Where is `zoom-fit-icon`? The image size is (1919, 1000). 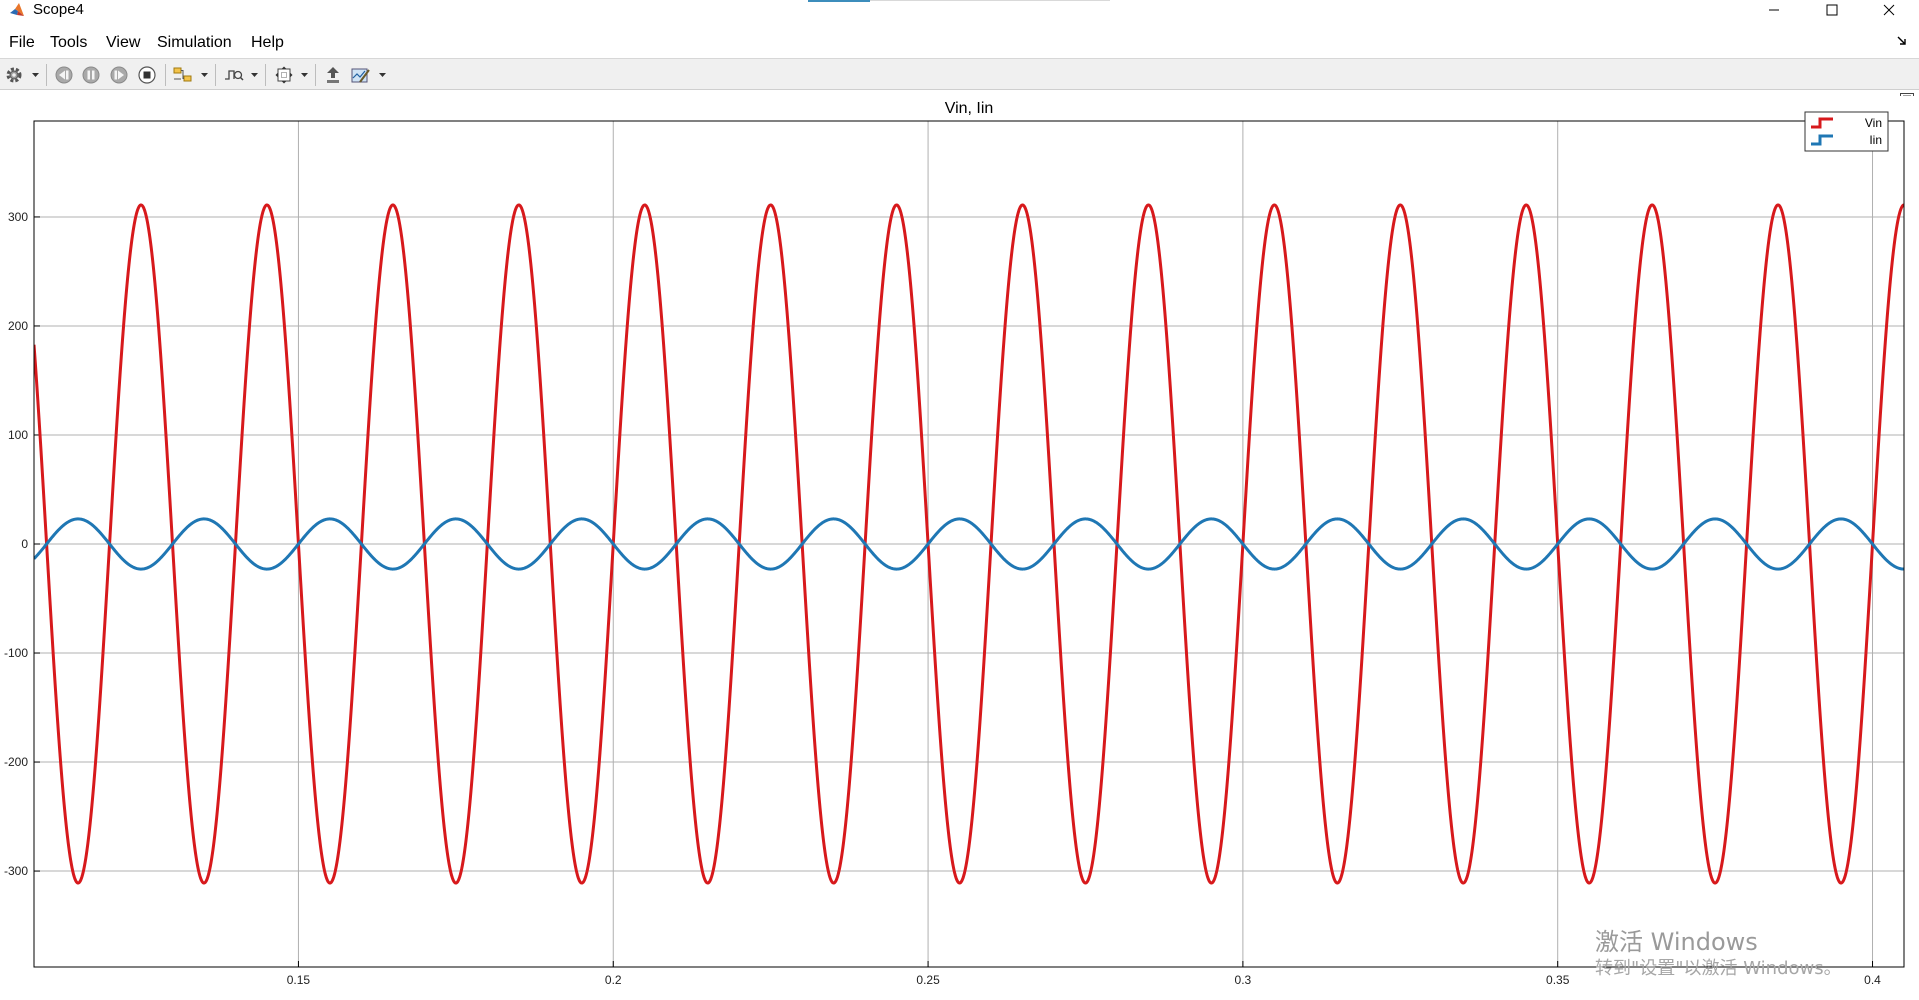 zoom-fit-icon is located at coordinates (284, 75).